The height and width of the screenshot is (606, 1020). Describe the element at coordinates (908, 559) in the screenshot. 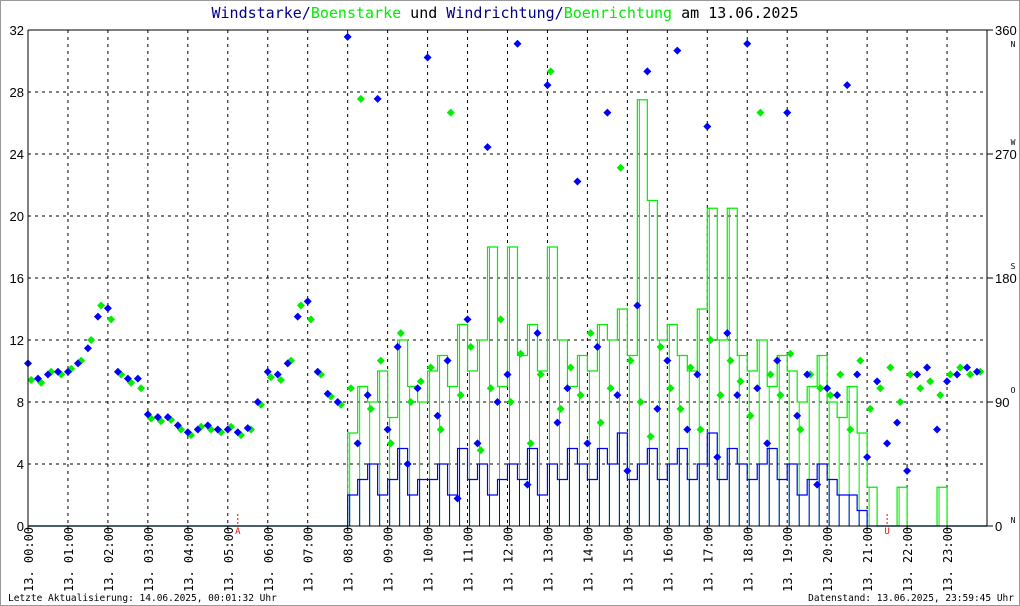

I see `x-tick-label: 13. 22:00` at that location.